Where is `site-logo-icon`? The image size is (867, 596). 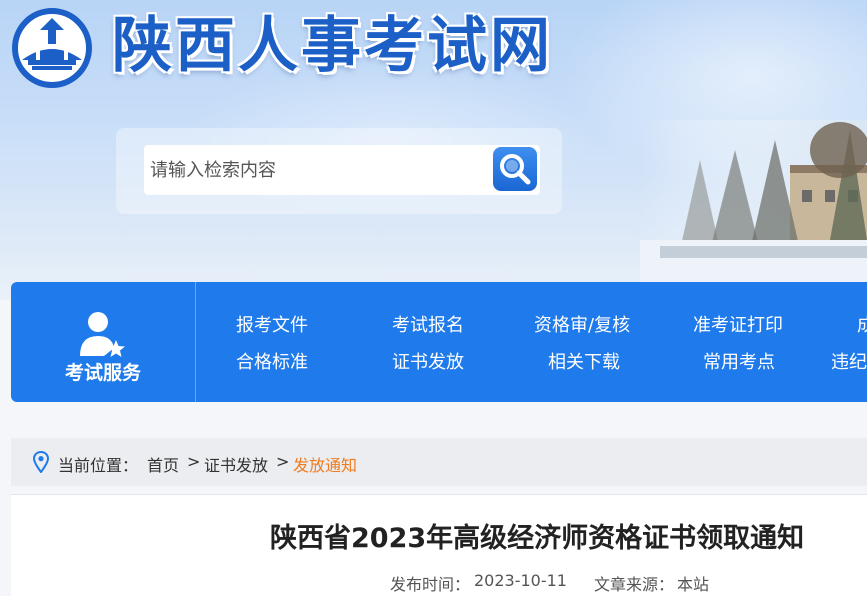
site-logo-icon is located at coordinates (52, 48).